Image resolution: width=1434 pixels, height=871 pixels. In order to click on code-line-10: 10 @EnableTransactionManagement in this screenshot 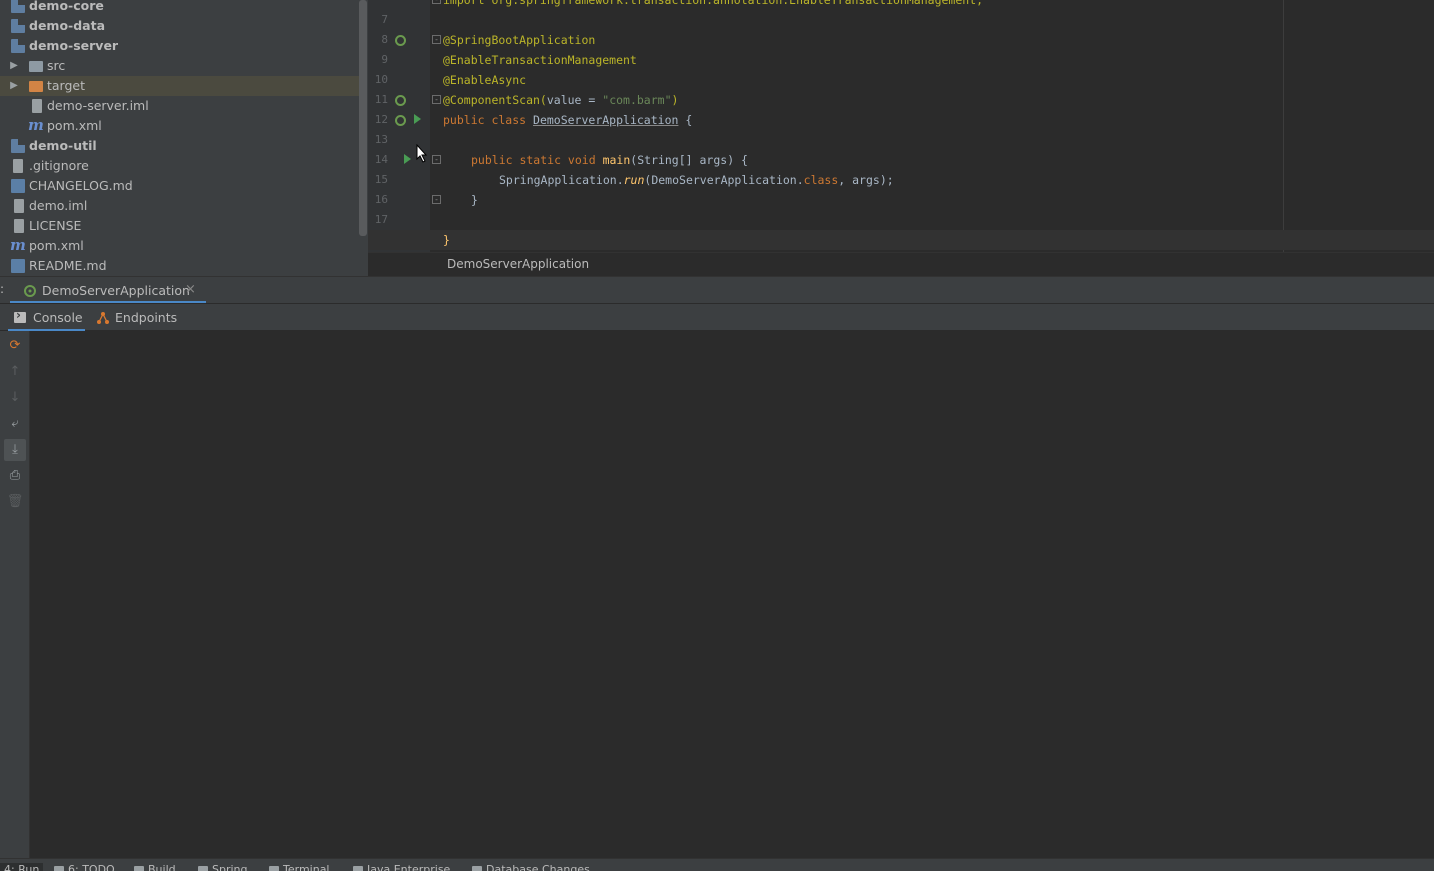, I will do `click(901, 68)`.